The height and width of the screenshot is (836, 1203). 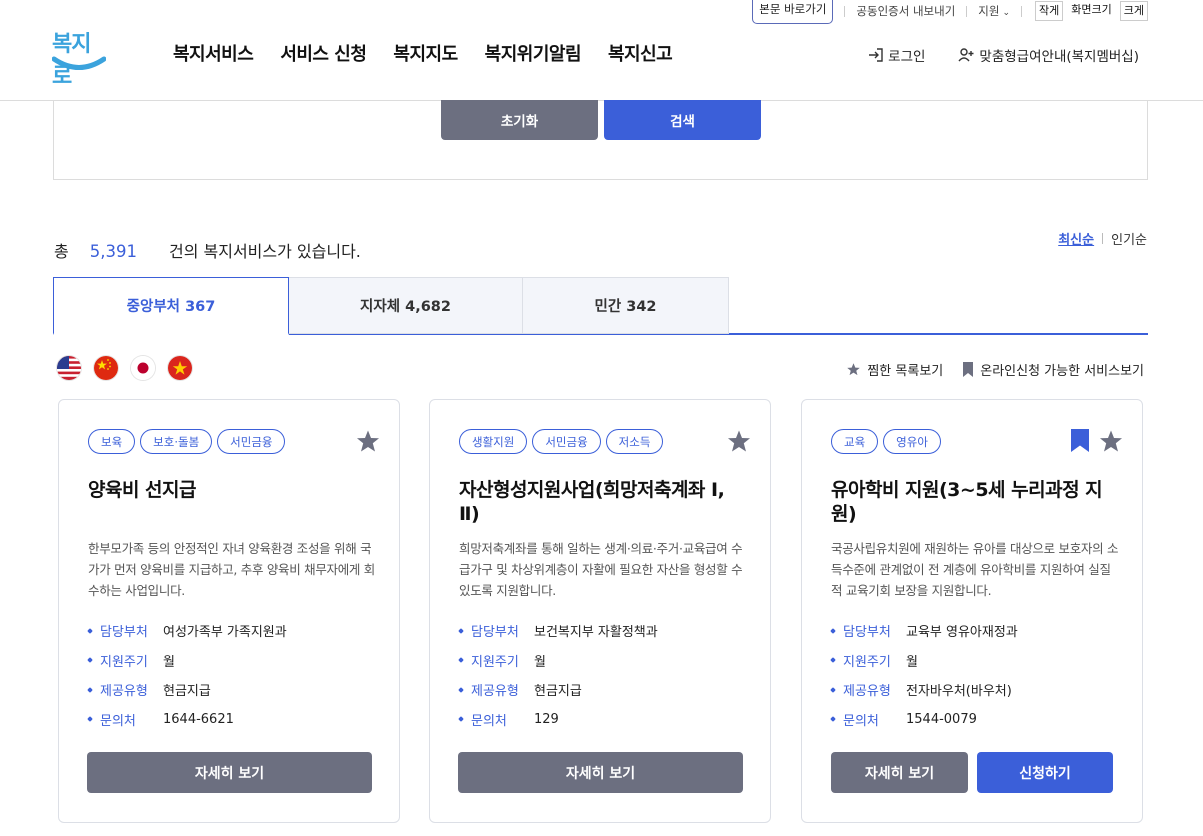 I want to click on category-tabs: 중앙부처 367 지자체 4,682 민간 342, so click(x=600, y=306).